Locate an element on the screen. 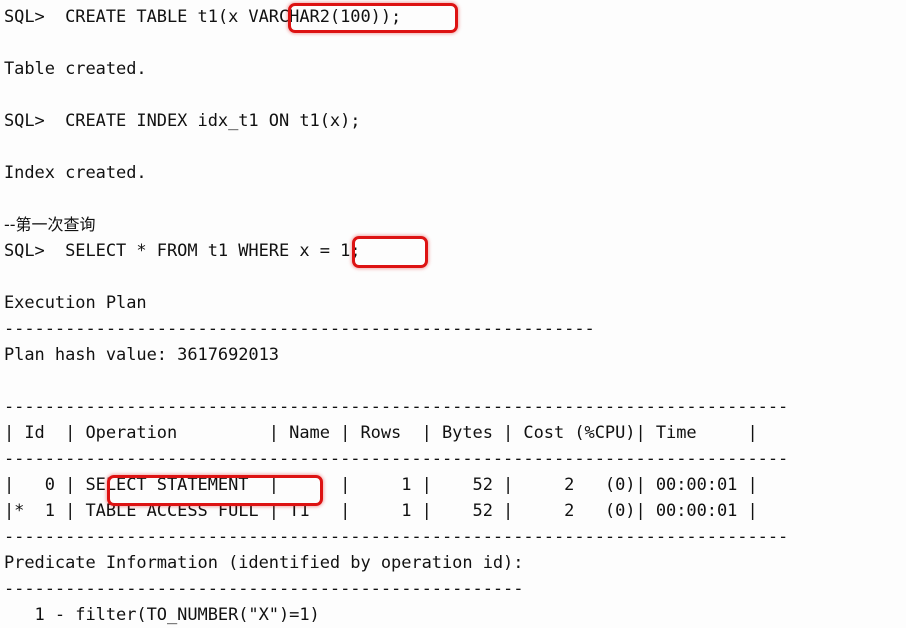 This screenshot has width=906, height=628. sql-prompt-select: SQL> SELECT * FROM t1 WHERE x = 1; is located at coordinates (182, 251).